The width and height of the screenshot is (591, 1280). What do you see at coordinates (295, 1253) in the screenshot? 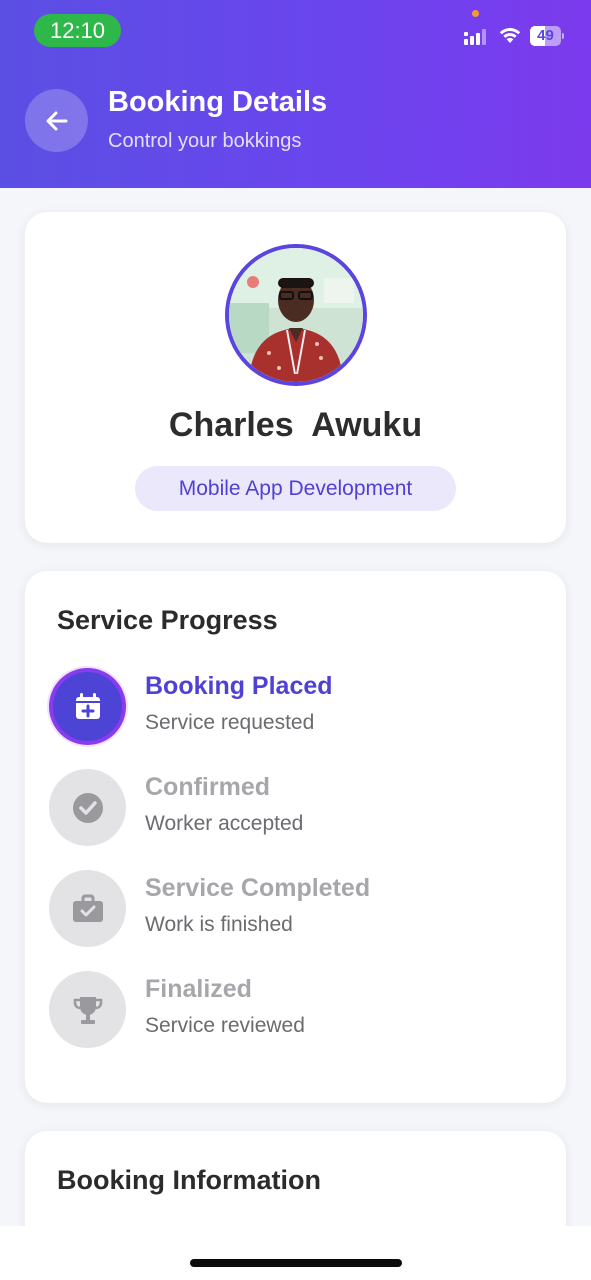
I see `bottom-safe-area` at bounding box center [295, 1253].